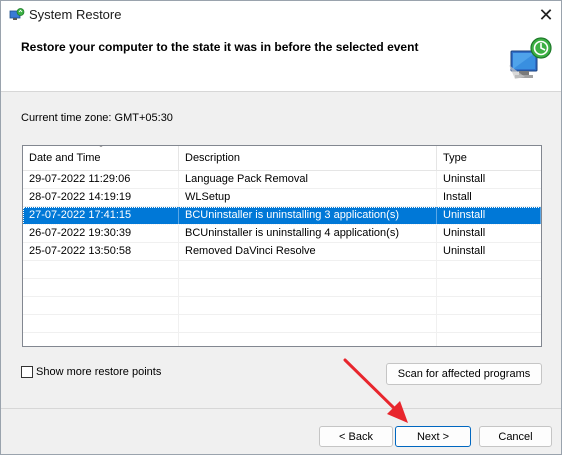 This screenshot has width=562, height=455. What do you see at coordinates (75, 14) in the screenshot?
I see `window-title: System Restore` at bounding box center [75, 14].